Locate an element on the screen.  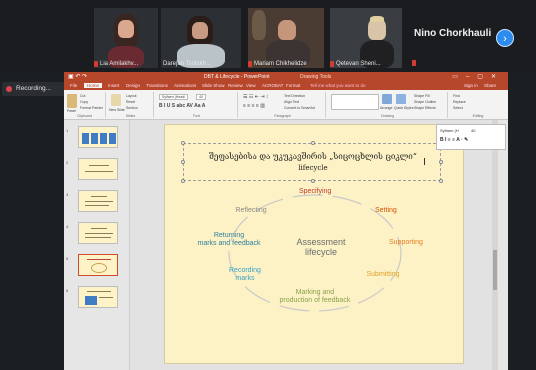
ribbon-group-editing: Find Replace Select Editing is located at coordinates (478, 105).